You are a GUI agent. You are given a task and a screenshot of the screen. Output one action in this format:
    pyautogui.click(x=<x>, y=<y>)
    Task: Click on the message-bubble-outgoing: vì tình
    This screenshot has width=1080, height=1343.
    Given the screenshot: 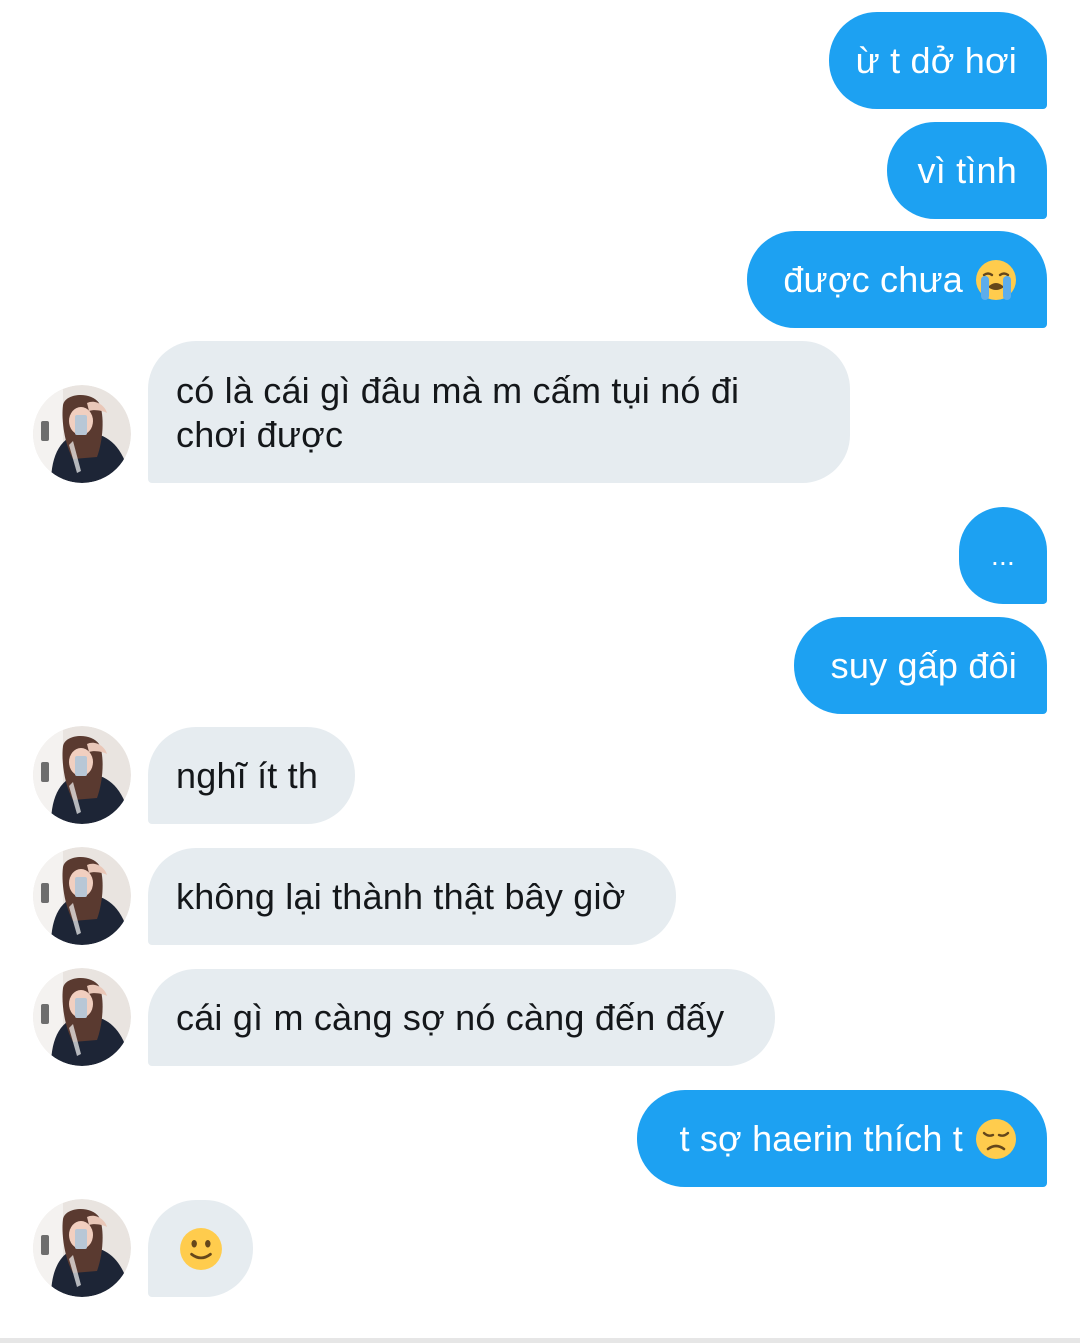 What is the action you would take?
    pyautogui.click(x=967, y=170)
    